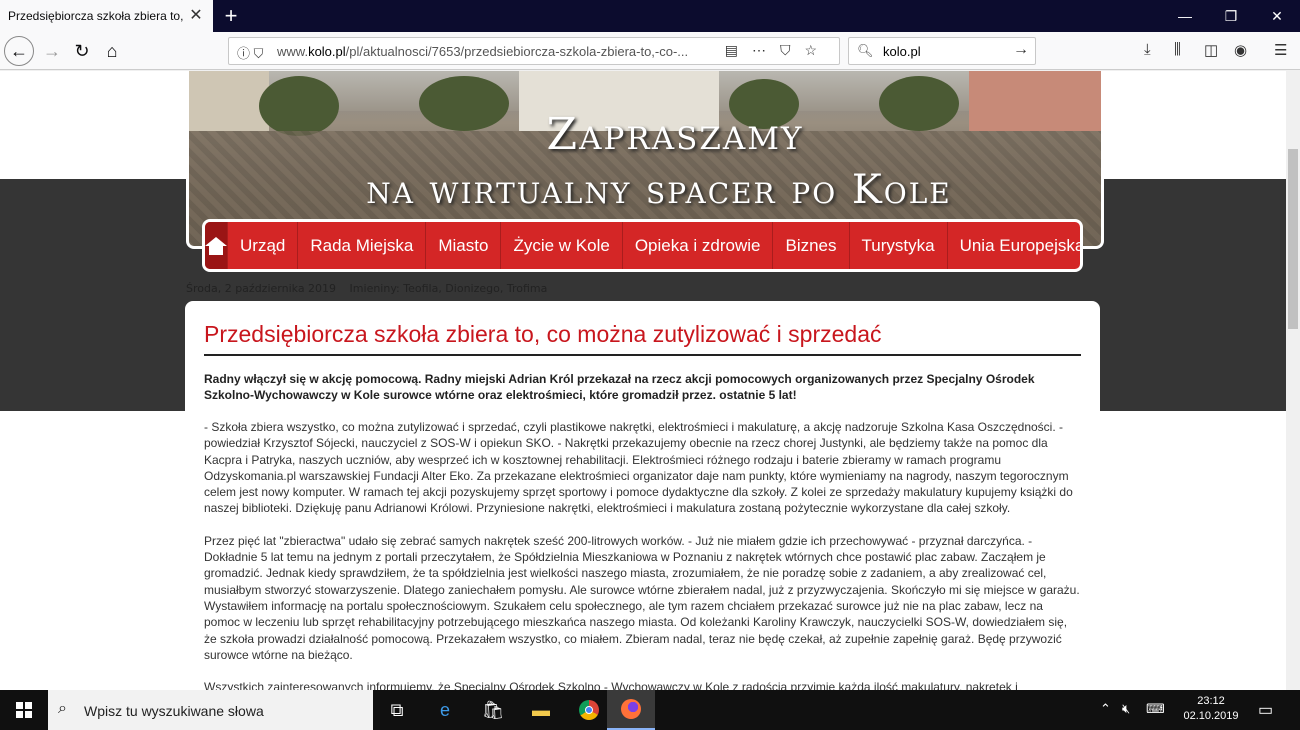 Image resolution: width=1300 pixels, height=730 pixels. Describe the element at coordinates (493, 710) in the screenshot. I see `store-icon: 🛍︎` at that location.